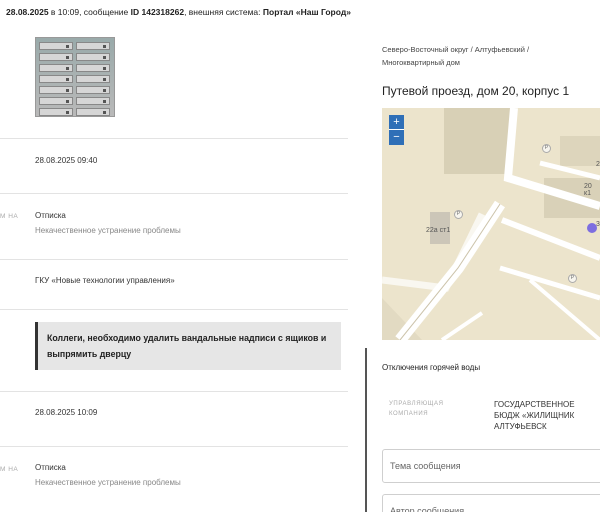 The width and height of the screenshot is (600, 512). What do you see at coordinates (588, 190) in the screenshot?
I see `map-label-20k1: 20 к1` at bounding box center [588, 190].